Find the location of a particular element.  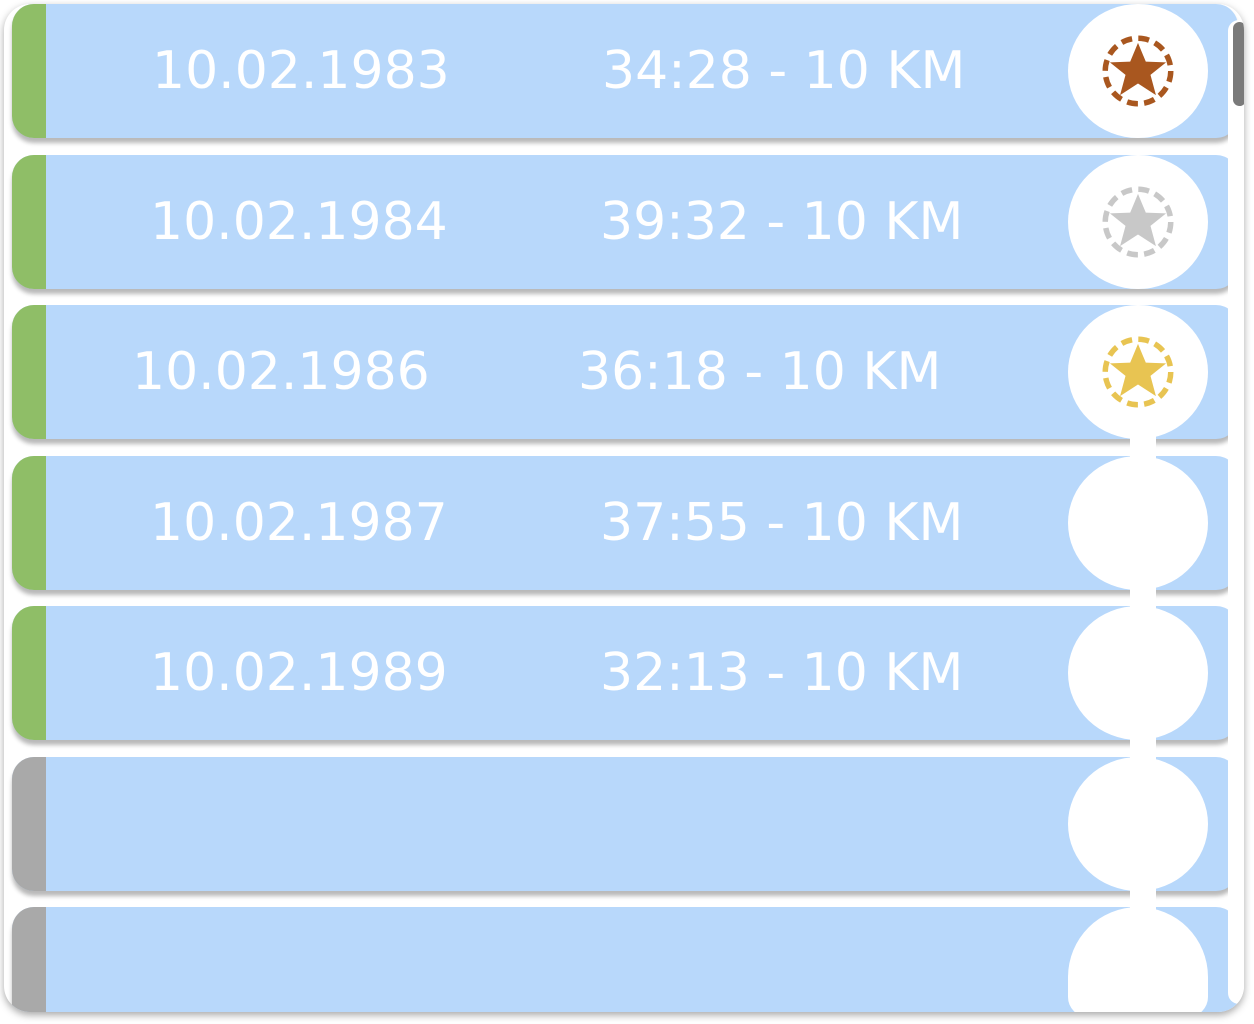

race-result: 39:32 - 10 KM is located at coordinates (782, 222).